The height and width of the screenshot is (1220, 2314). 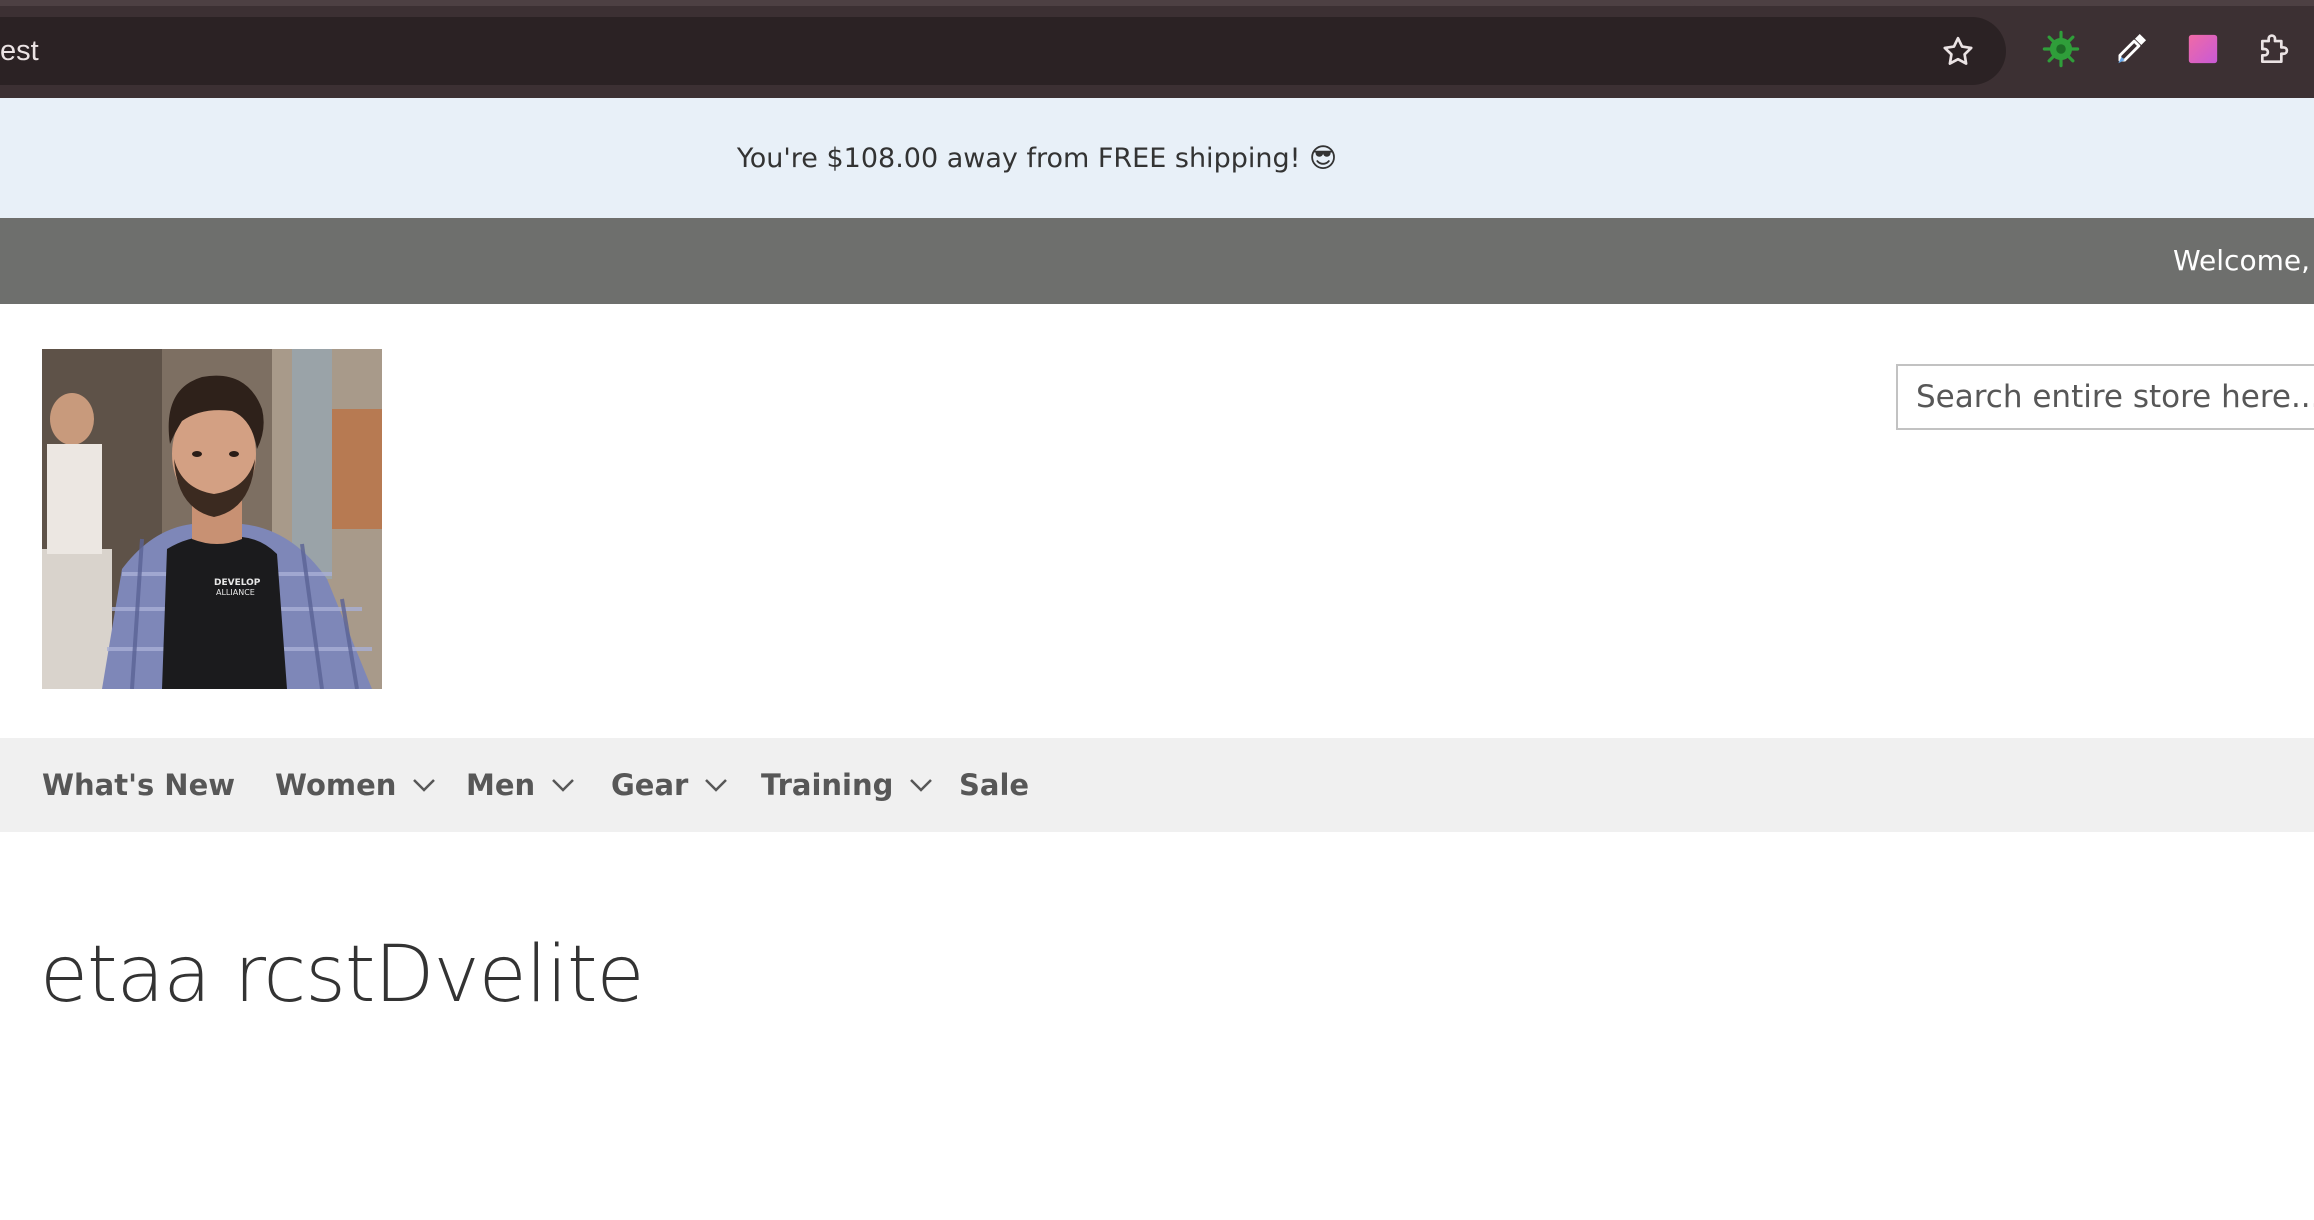 I want to click on tab-strip, so click(x=850, y=3).